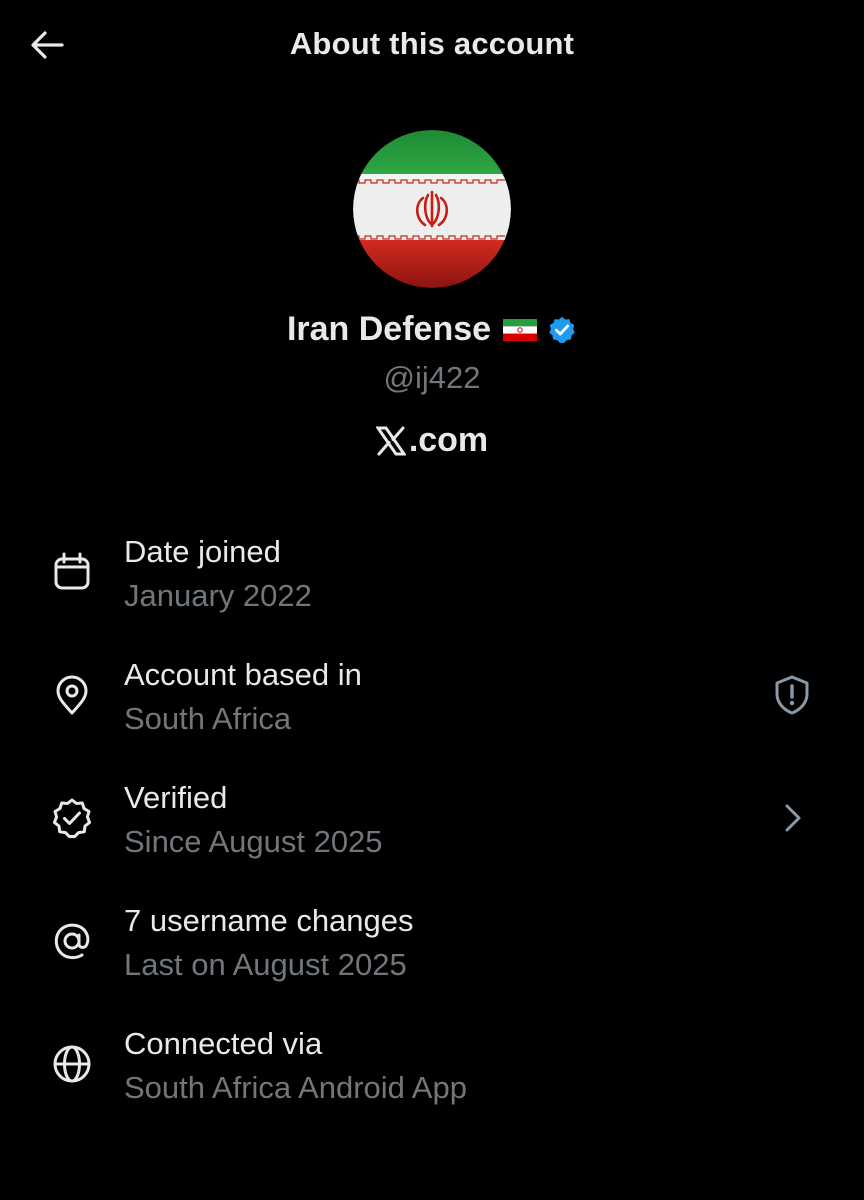  I want to click on page-title: About this account, so click(432, 43).